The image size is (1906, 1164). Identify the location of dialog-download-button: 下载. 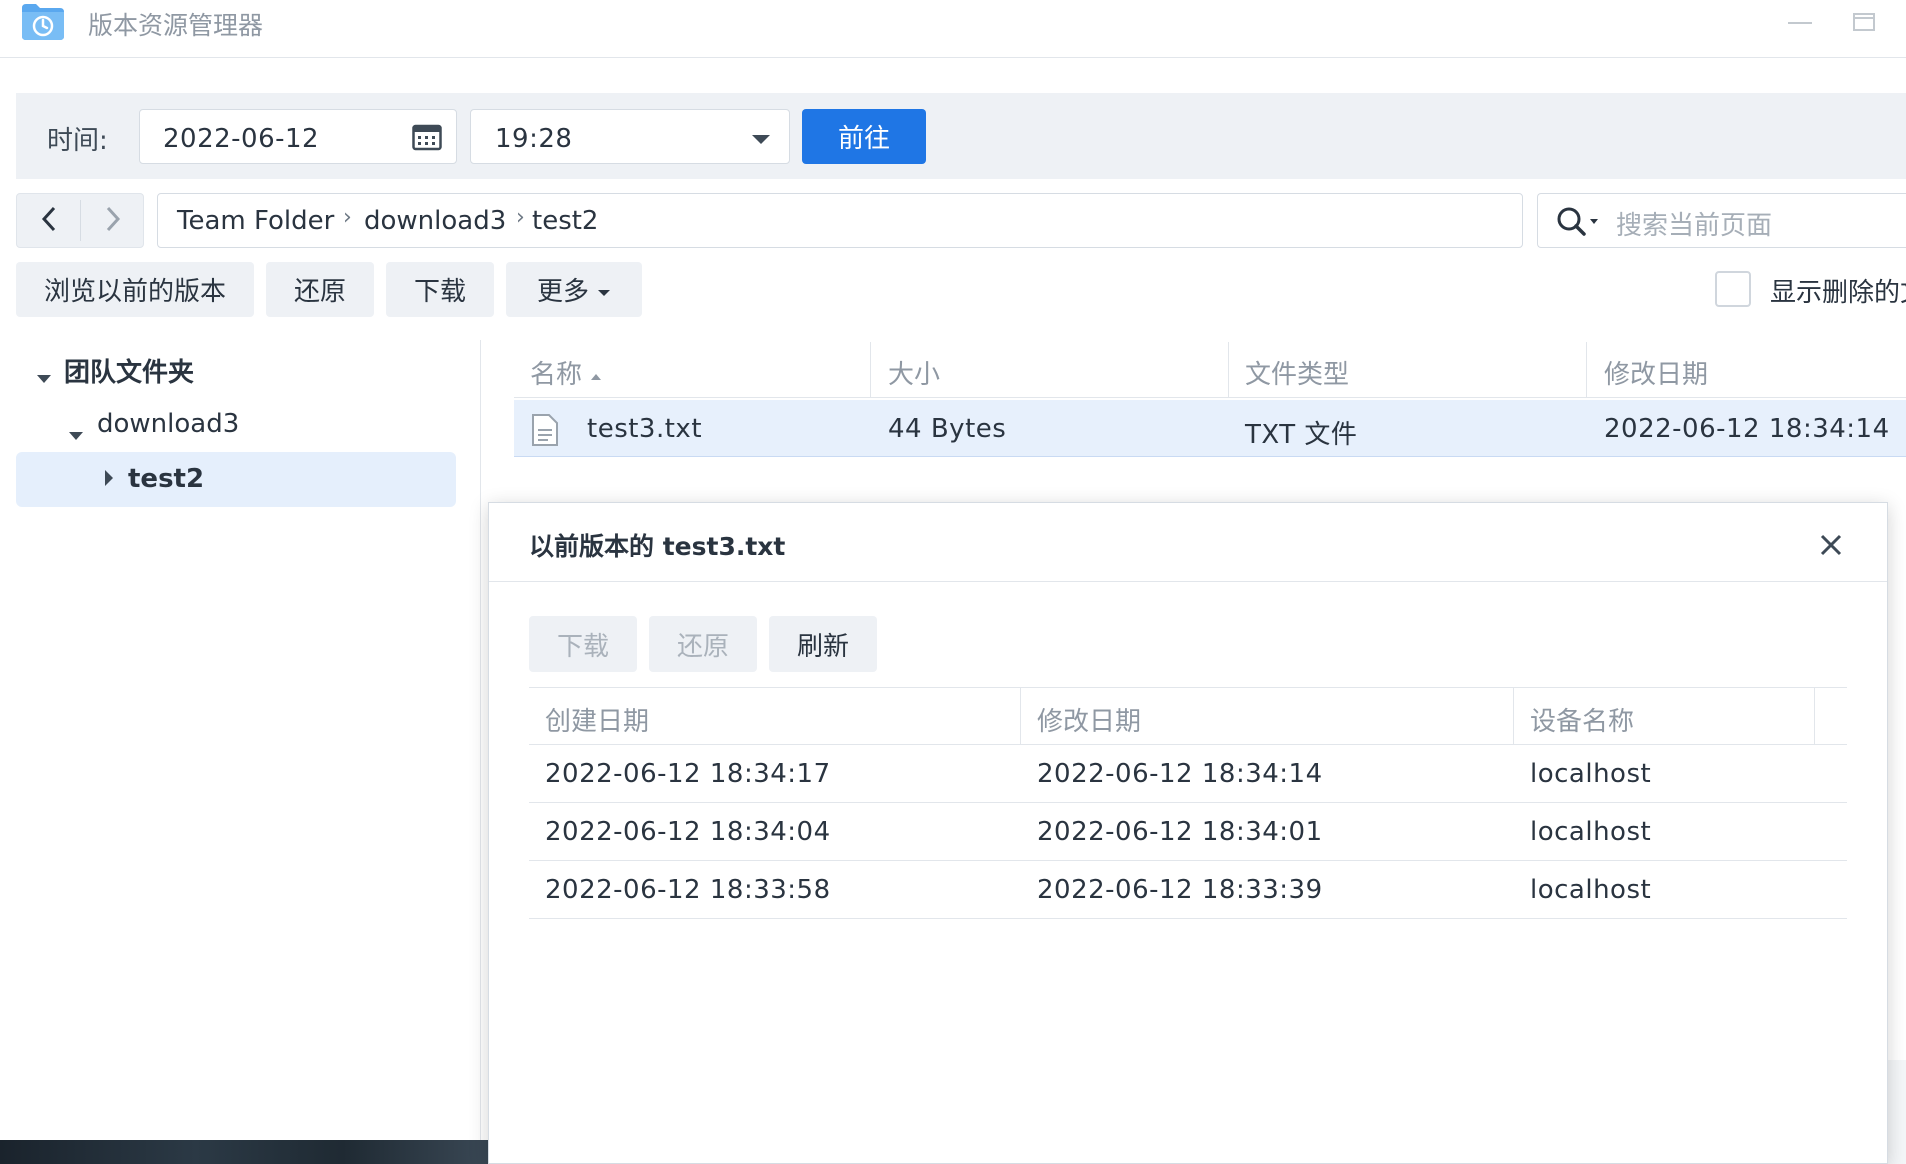
(583, 644).